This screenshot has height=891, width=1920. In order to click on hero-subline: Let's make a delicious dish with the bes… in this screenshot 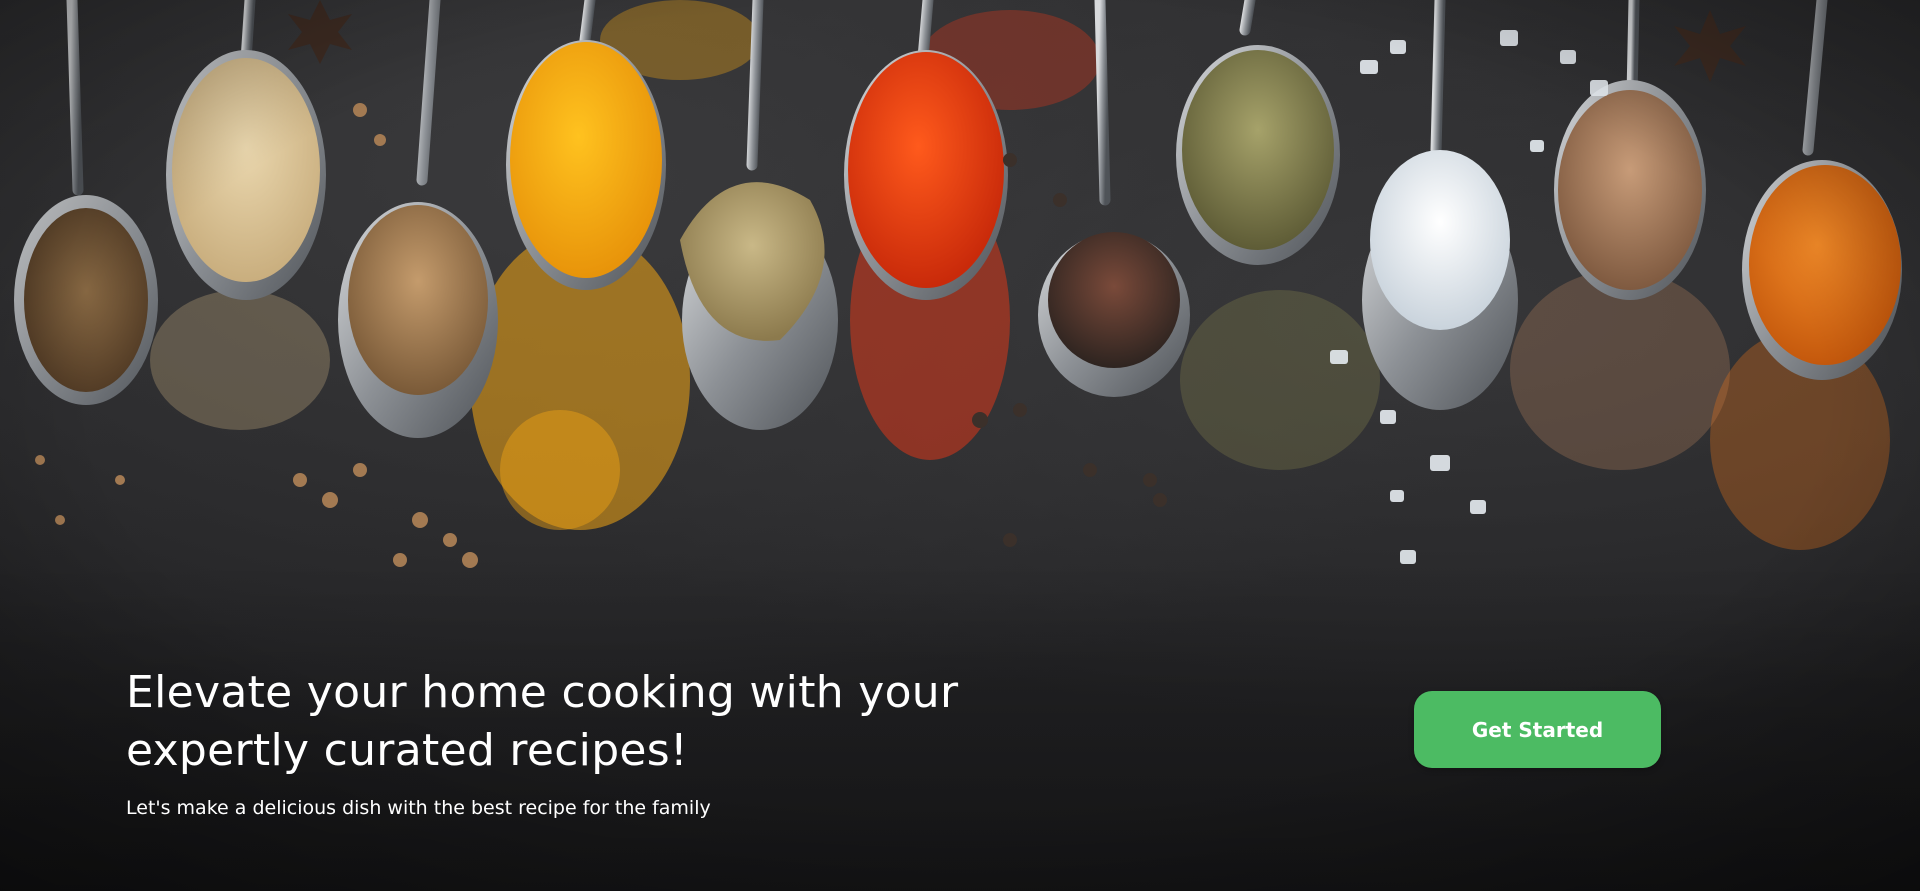, I will do `click(418, 808)`.